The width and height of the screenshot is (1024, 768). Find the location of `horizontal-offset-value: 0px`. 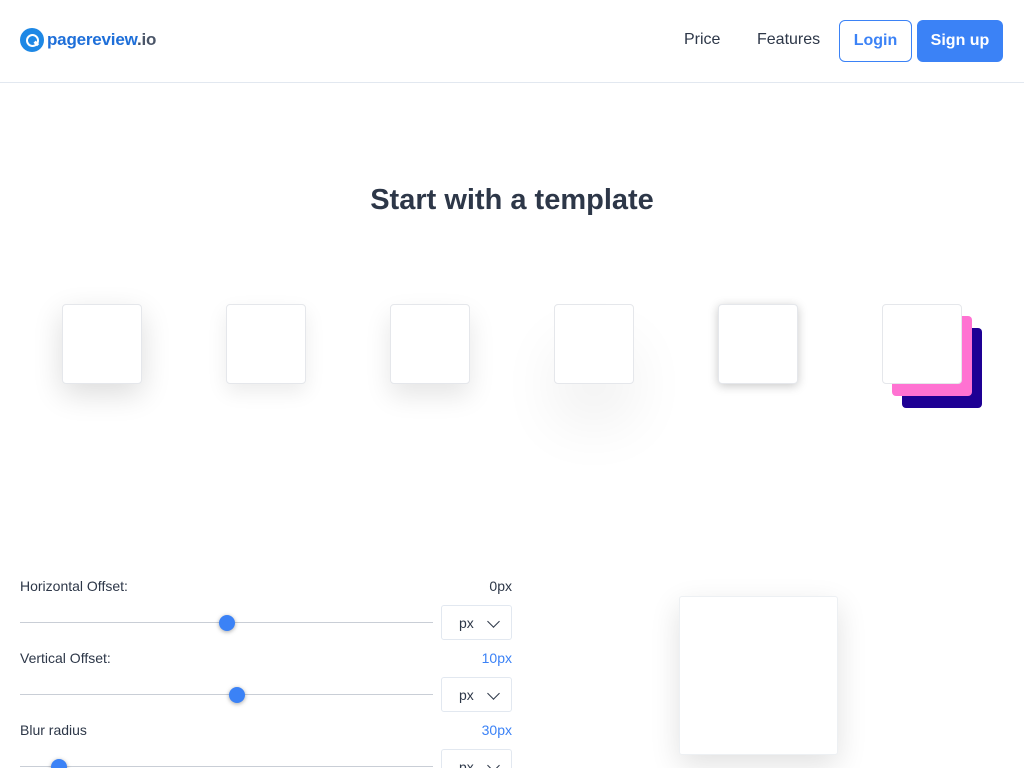

horizontal-offset-value: 0px is located at coordinates (500, 586).